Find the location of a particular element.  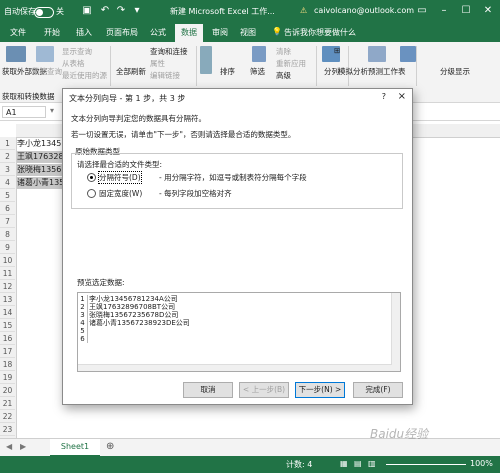

fixed-width-label: 固定宽度(W) is located at coordinates (120, 193).